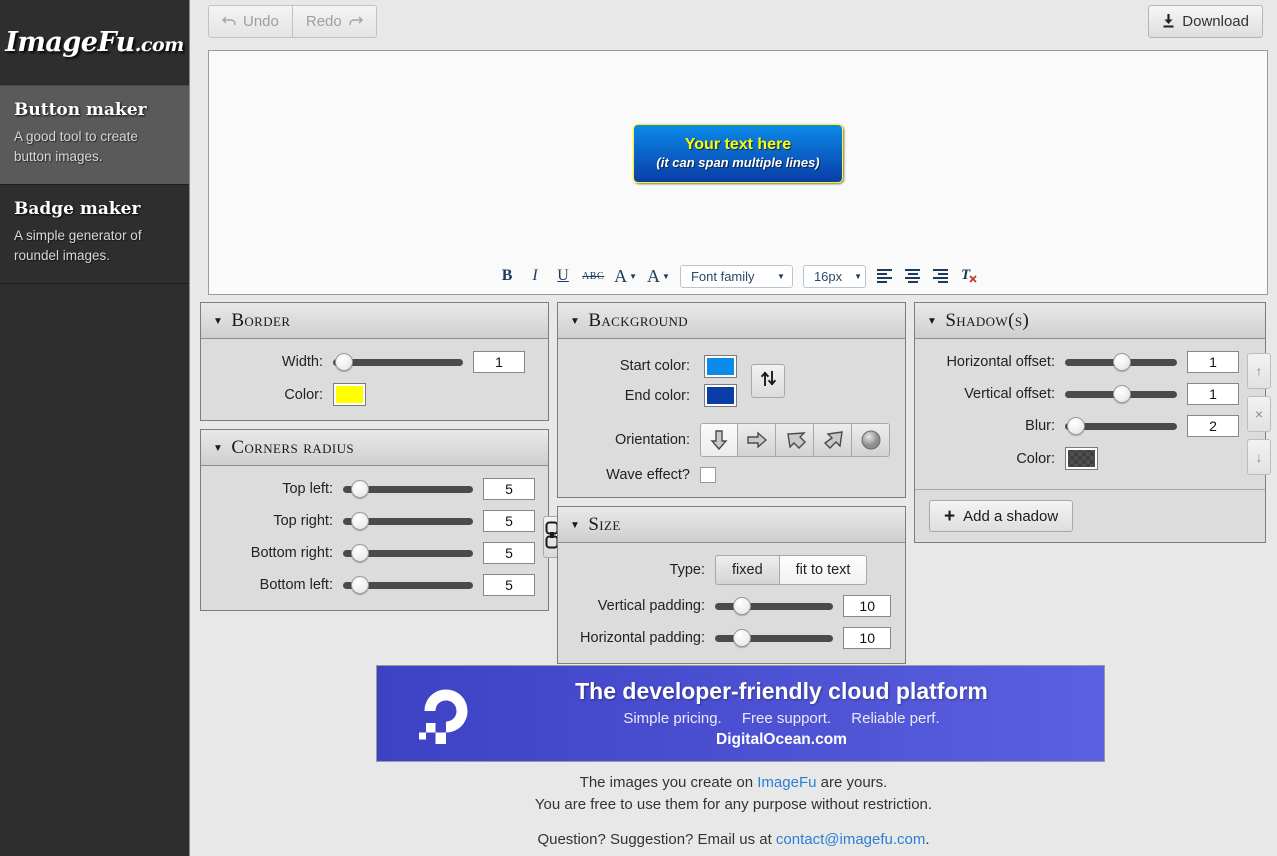 Image resolution: width=1277 pixels, height=856 pixels. Describe the element at coordinates (507, 276) in the screenshot. I see `bold-button: B` at that location.